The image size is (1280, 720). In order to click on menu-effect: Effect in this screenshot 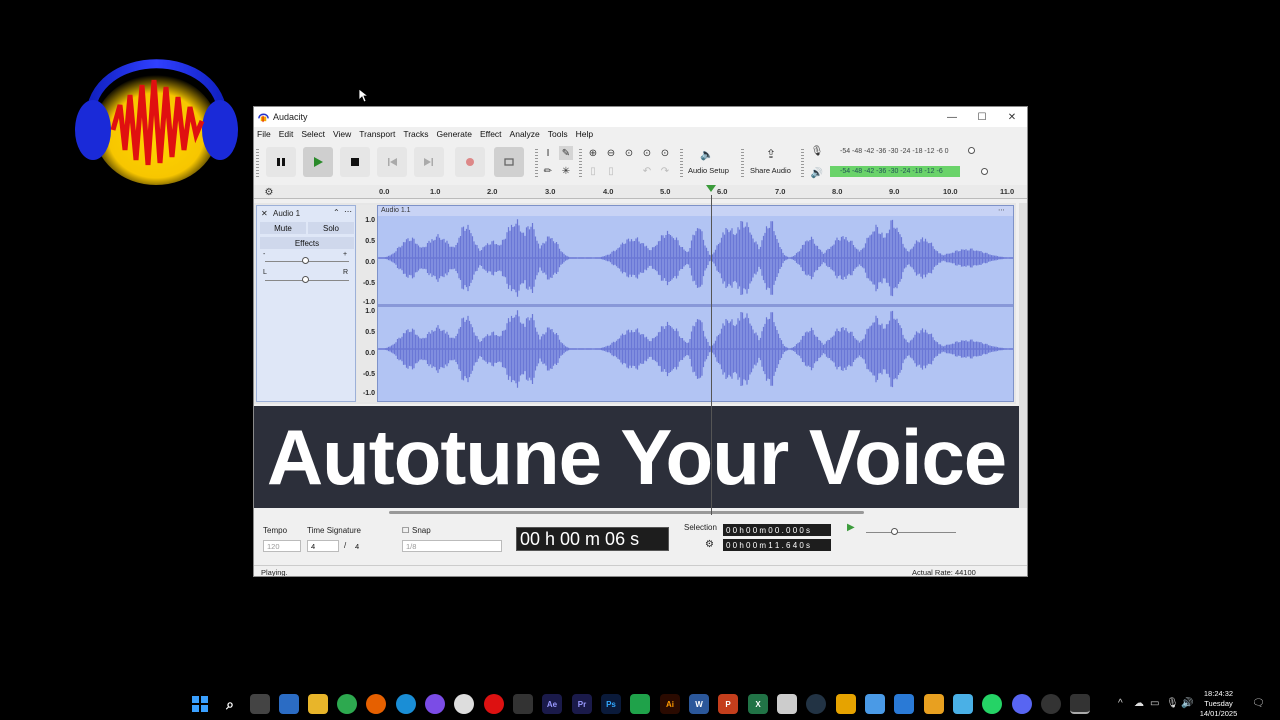, I will do `click(491, 134)`.